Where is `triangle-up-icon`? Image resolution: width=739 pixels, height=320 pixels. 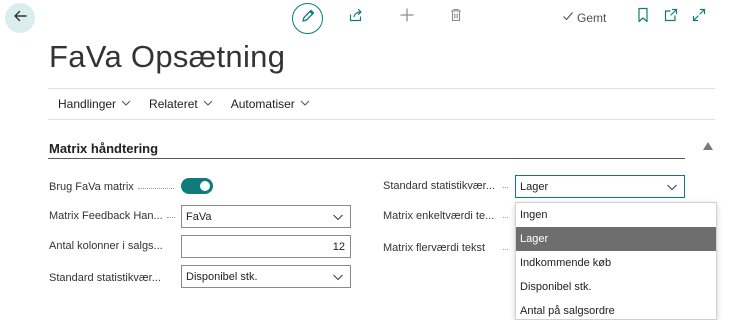
triangle-up-icon is located at coordinates (708, 145).